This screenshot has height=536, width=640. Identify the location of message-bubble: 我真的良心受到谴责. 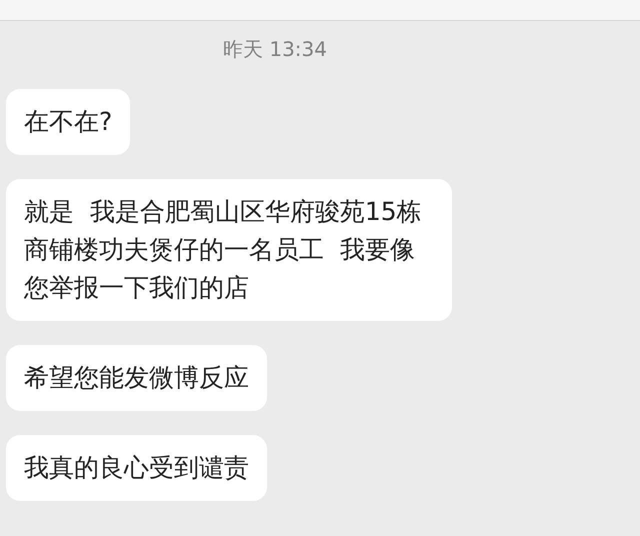
(136, 468).